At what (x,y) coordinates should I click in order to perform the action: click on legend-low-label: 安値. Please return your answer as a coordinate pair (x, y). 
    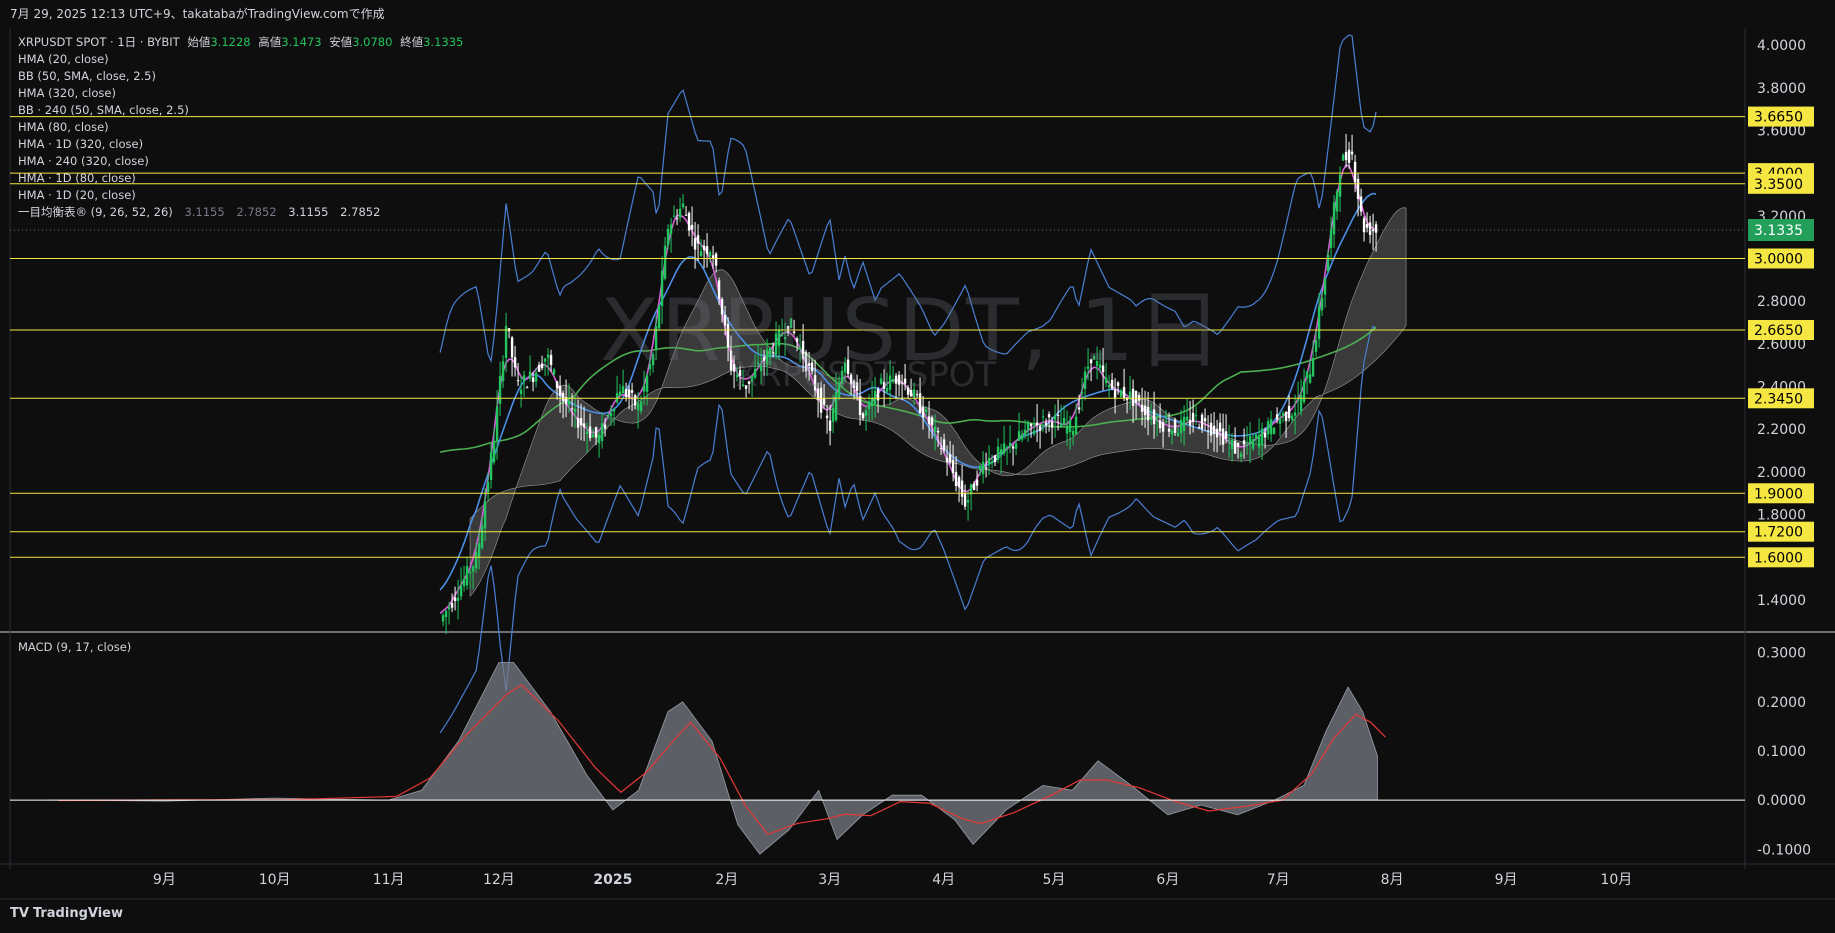
    Looking at the image, I should click on (341, 42).